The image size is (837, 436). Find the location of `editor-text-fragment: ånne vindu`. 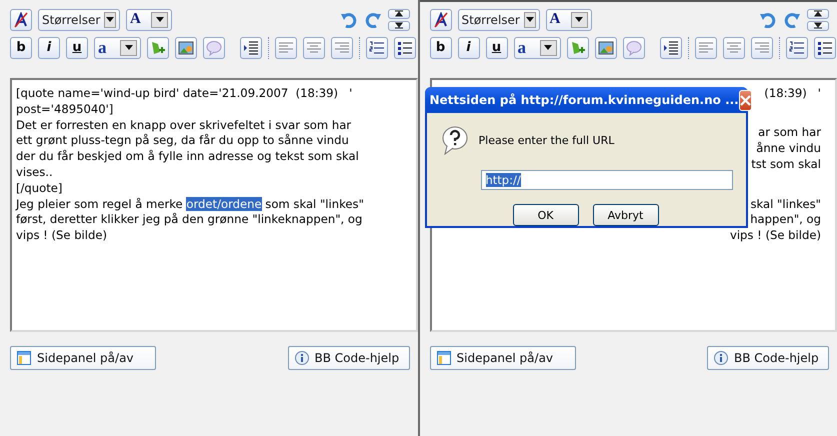

editor-text-fragment: ånne vindu is located at coordinates (788, 148).